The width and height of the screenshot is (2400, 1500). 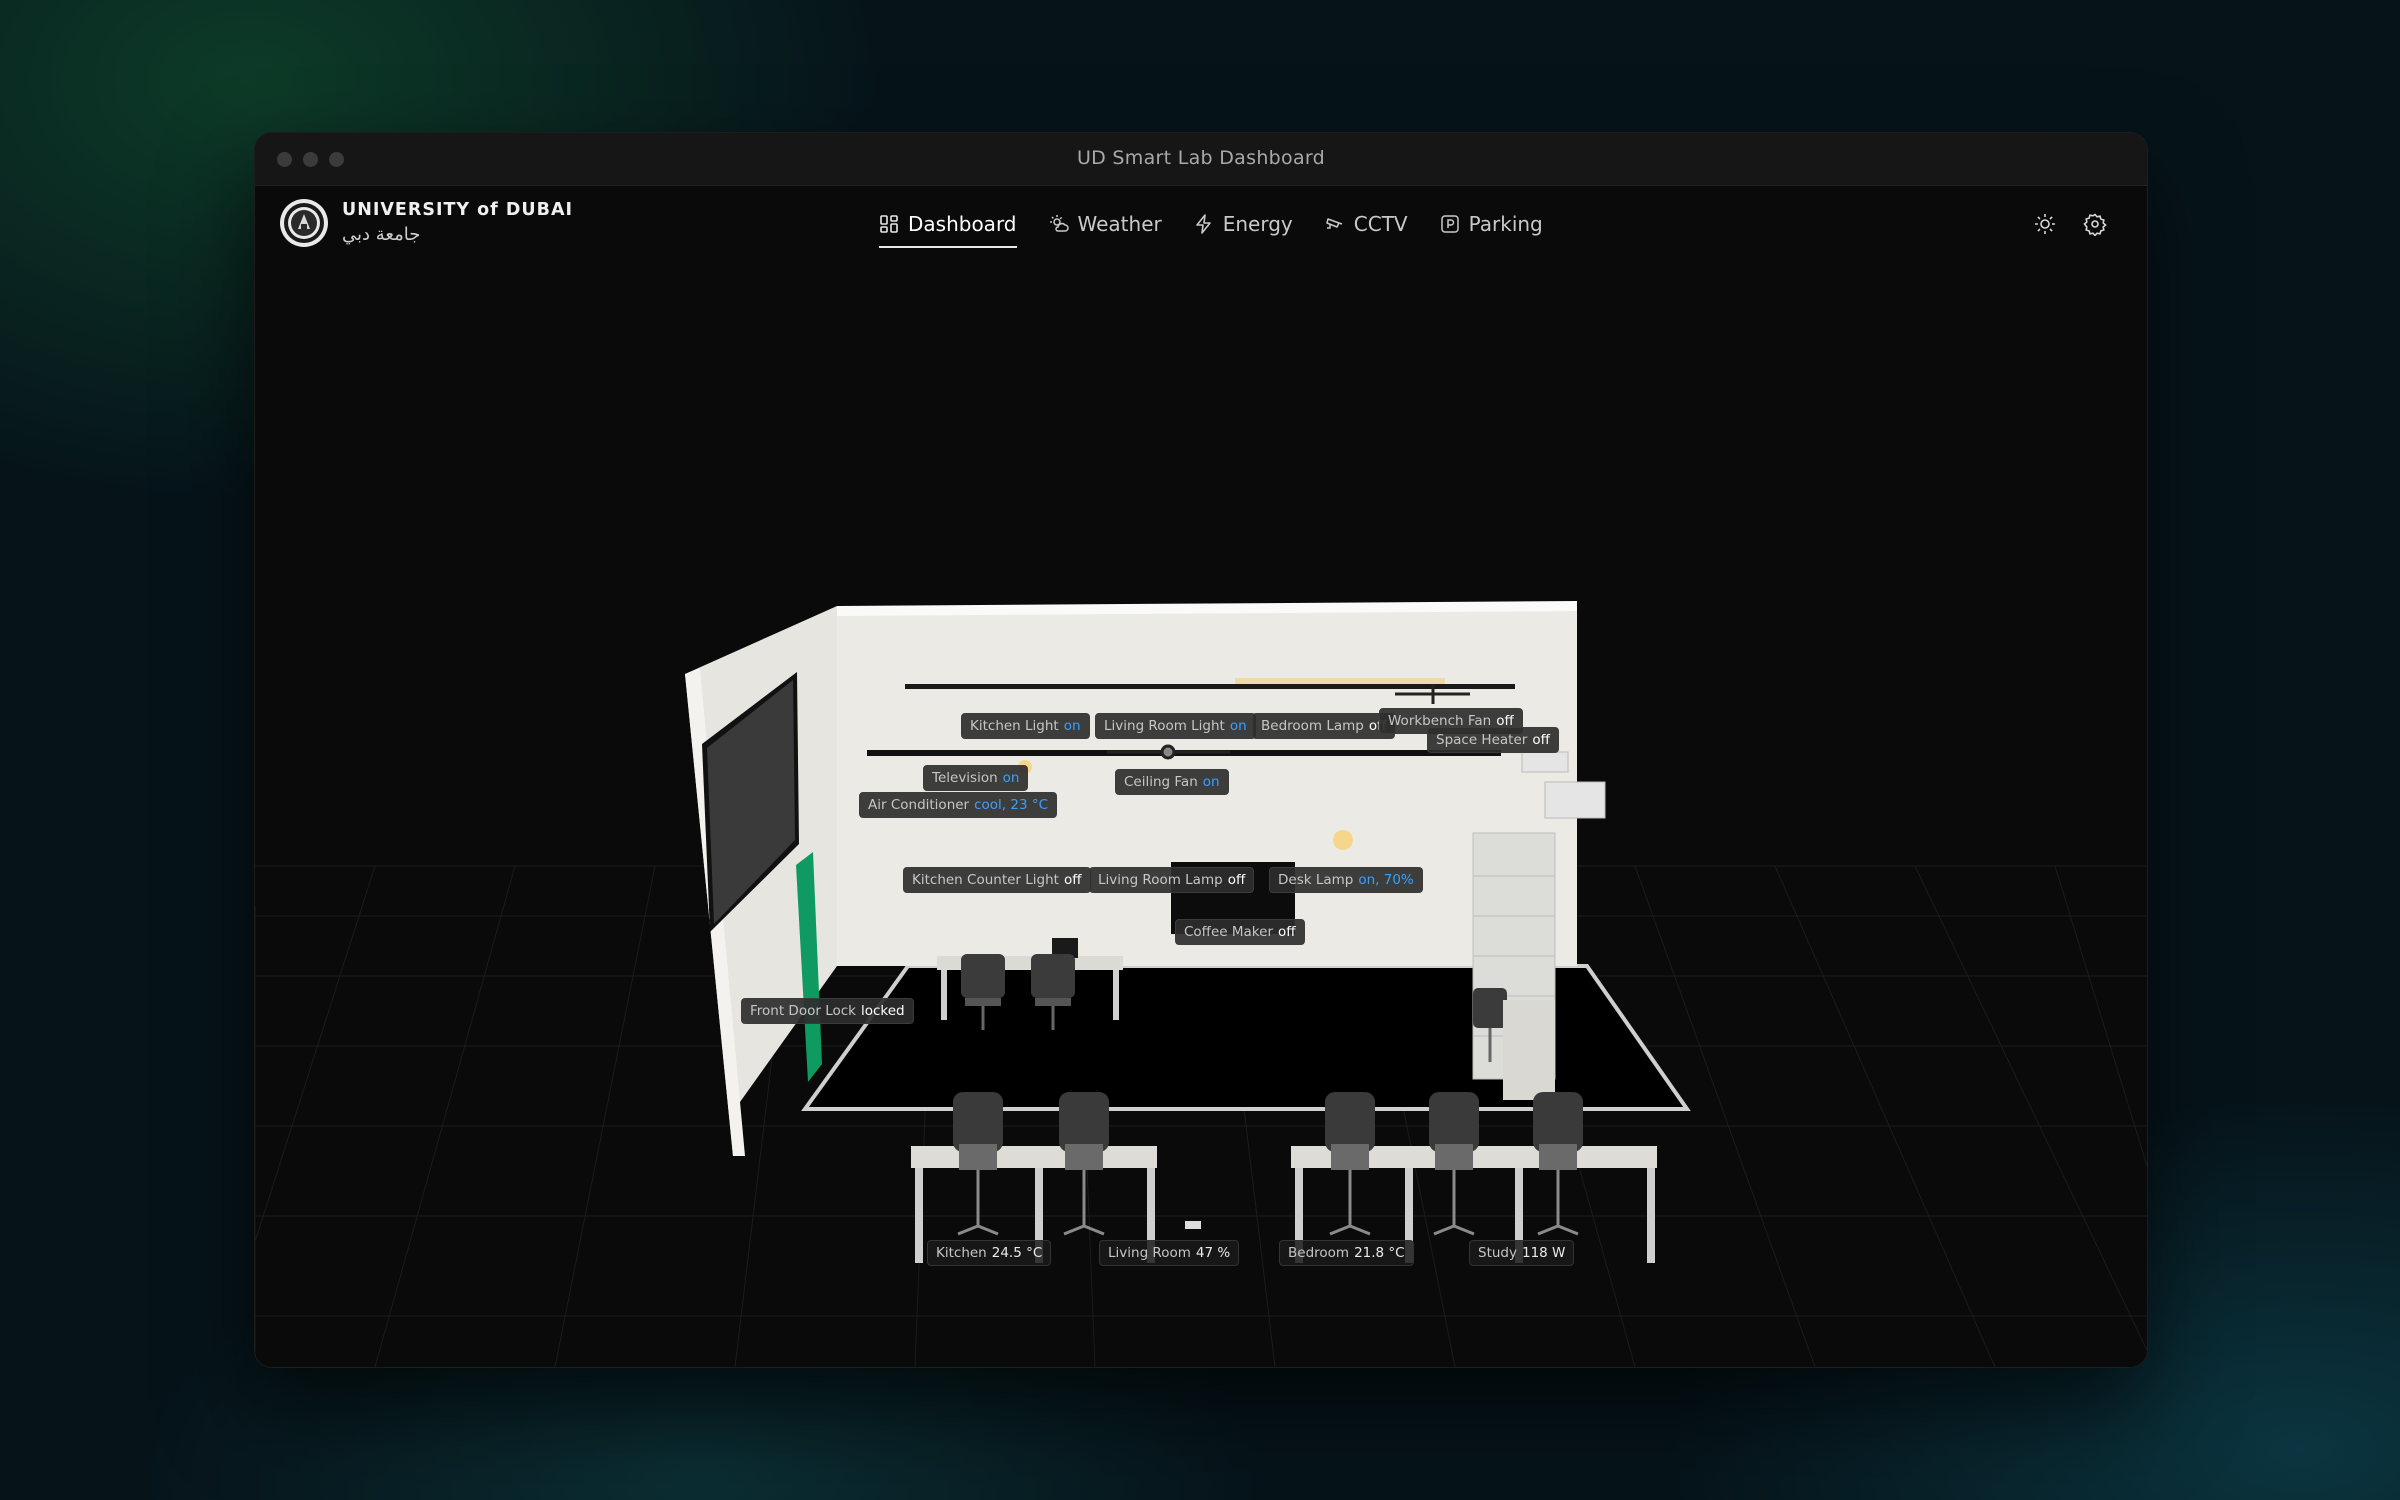 I want to click on front-chair-bases, so click(x=1268, y=1203).